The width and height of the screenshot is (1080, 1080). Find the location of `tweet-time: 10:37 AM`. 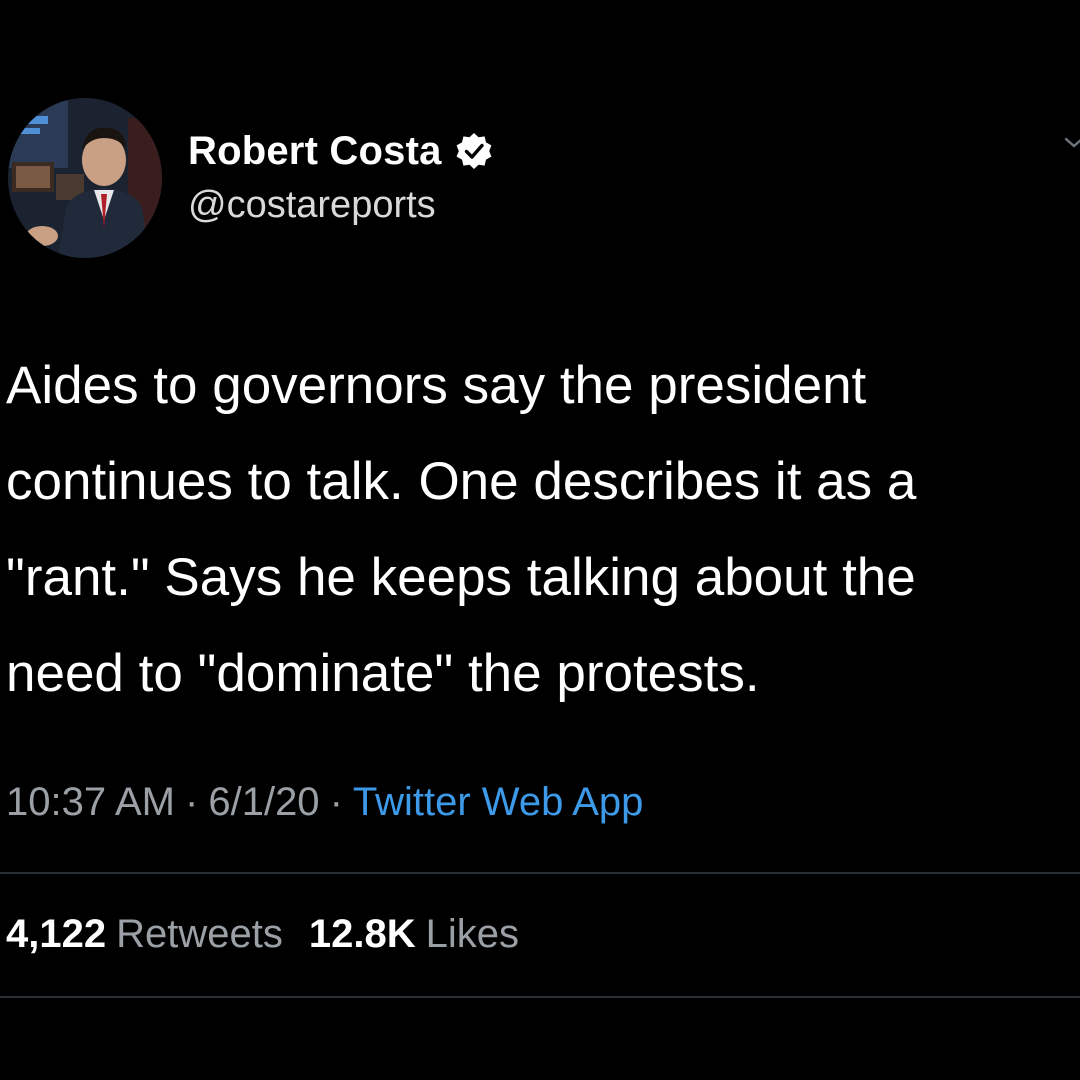

tweet-time: 10:37 AM is located at coordinates (90, 802).